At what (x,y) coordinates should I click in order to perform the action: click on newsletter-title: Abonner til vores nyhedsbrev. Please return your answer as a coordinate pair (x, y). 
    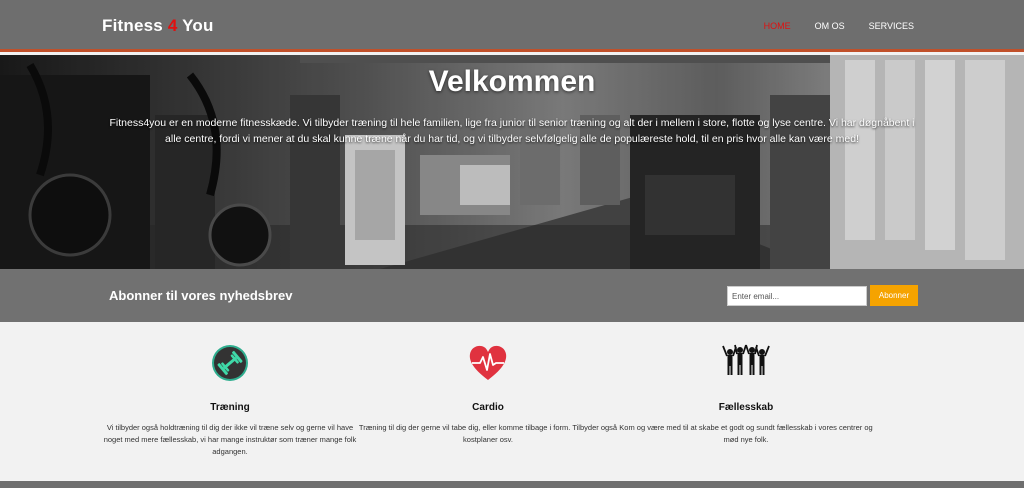
    Looking at the image, I should click on (201, 295).